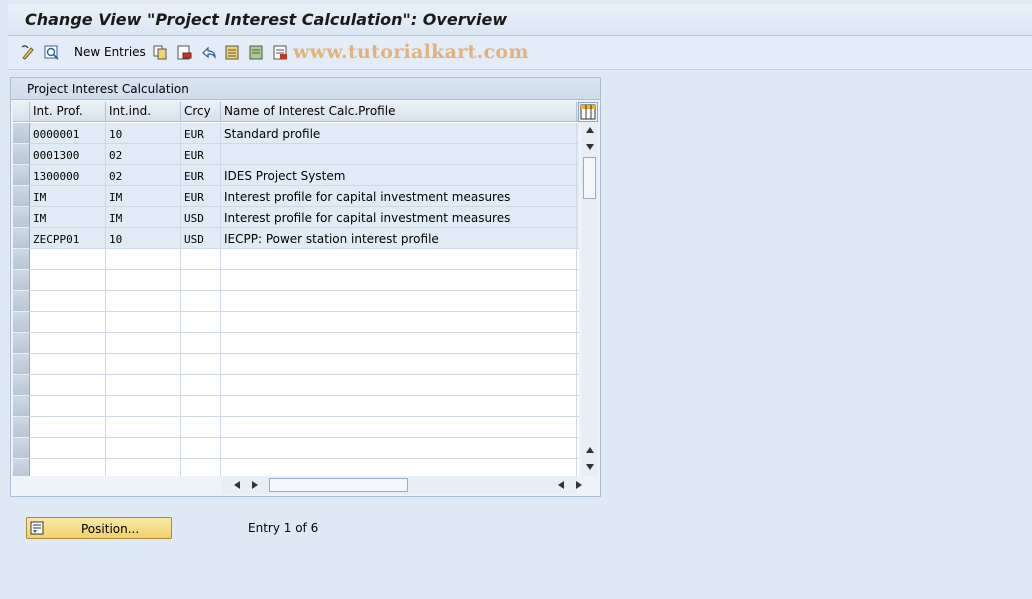  What do you see at coordinates (283, 528) in the screenshot?
I see `entry-counter: Entry 1 of 6` at bounding box center [283, 528].